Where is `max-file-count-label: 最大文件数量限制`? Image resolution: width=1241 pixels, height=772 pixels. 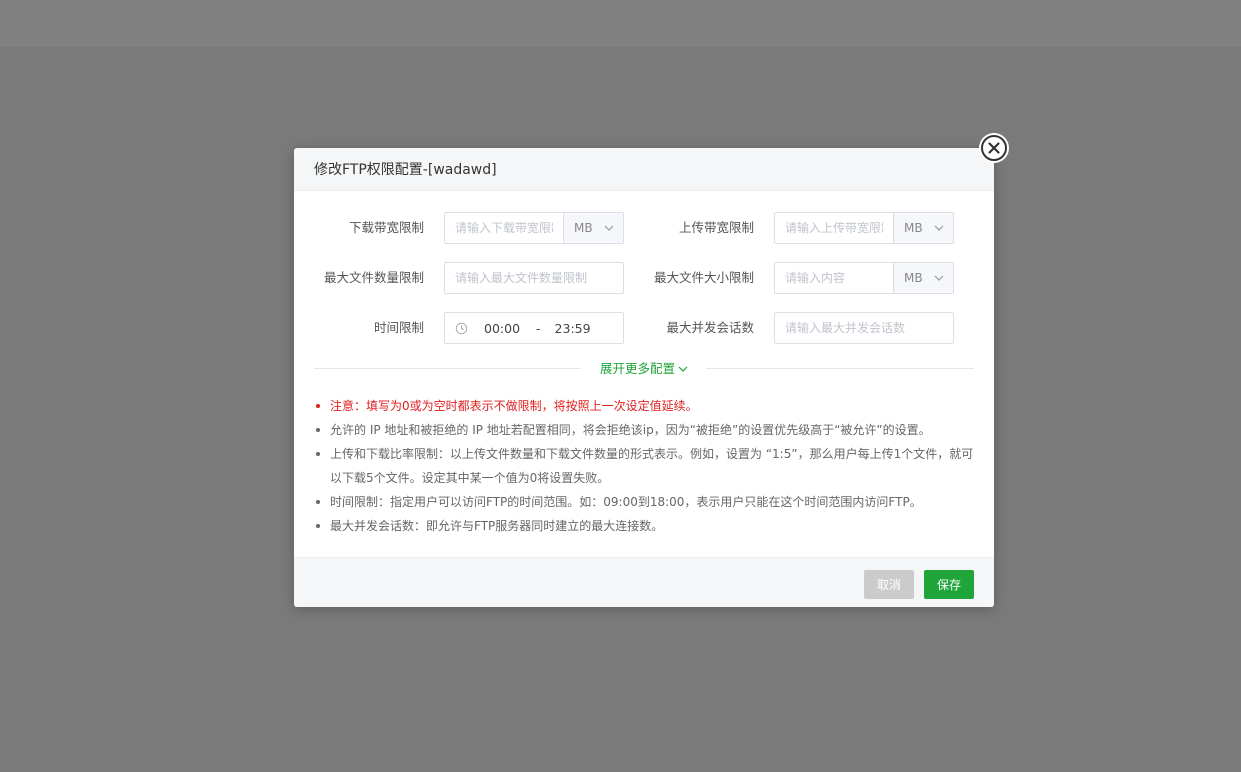
max-file-count-label: 最大文件数量限制 is located at coordinates (373, 277).